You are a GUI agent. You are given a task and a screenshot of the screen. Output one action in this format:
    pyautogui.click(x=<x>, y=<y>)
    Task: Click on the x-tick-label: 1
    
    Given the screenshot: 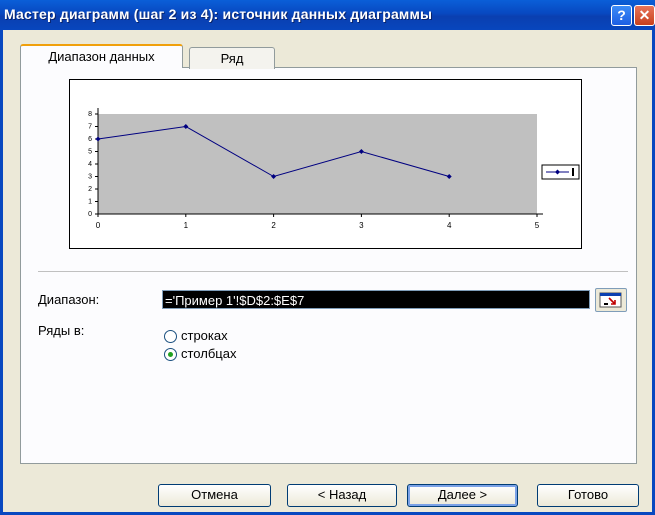 What is the action you would take?
    pyautogui.click(x=186, y=225)
    